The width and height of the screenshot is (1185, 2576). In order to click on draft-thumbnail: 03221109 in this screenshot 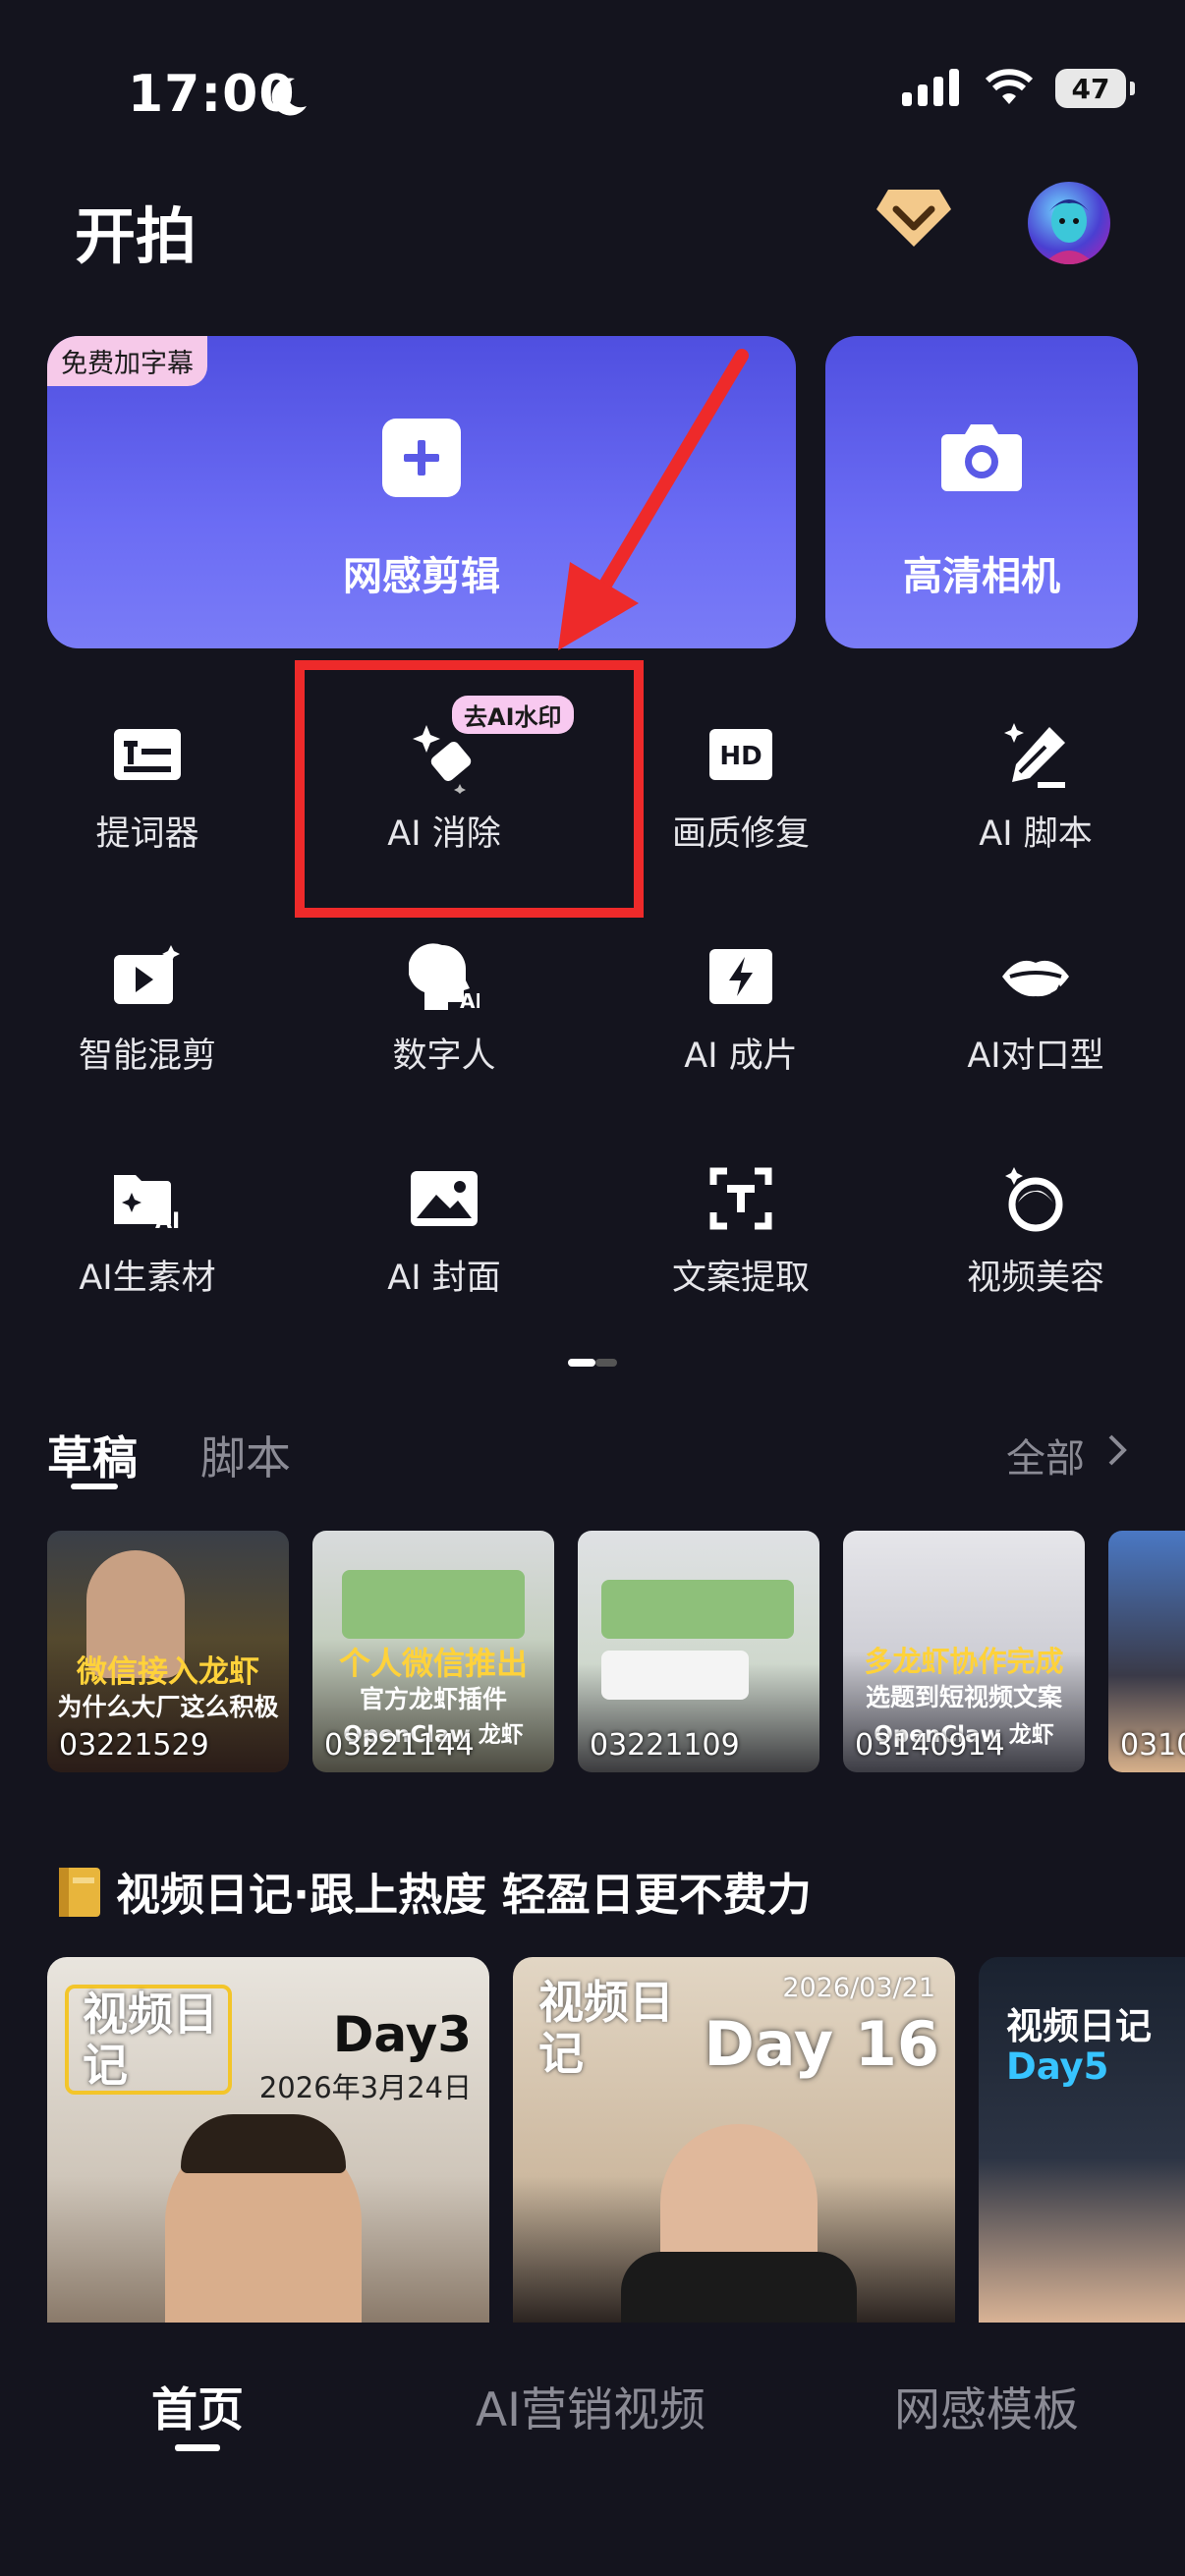, I will do `click(699, 1651)`.